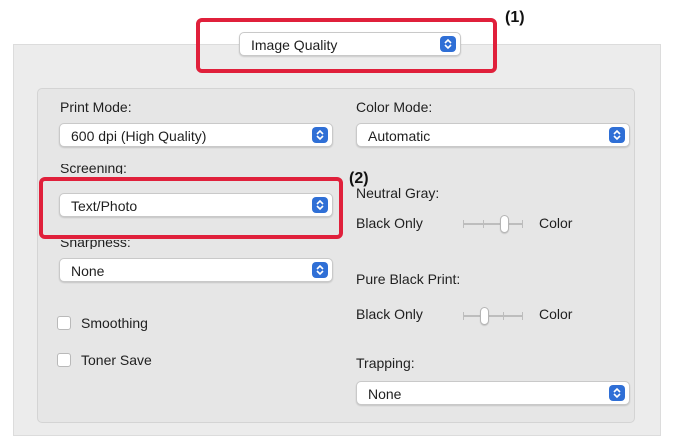 The width and height of the screenshot is (673, 444). I want to click on smoothing-checkbox, so click(64, 323).